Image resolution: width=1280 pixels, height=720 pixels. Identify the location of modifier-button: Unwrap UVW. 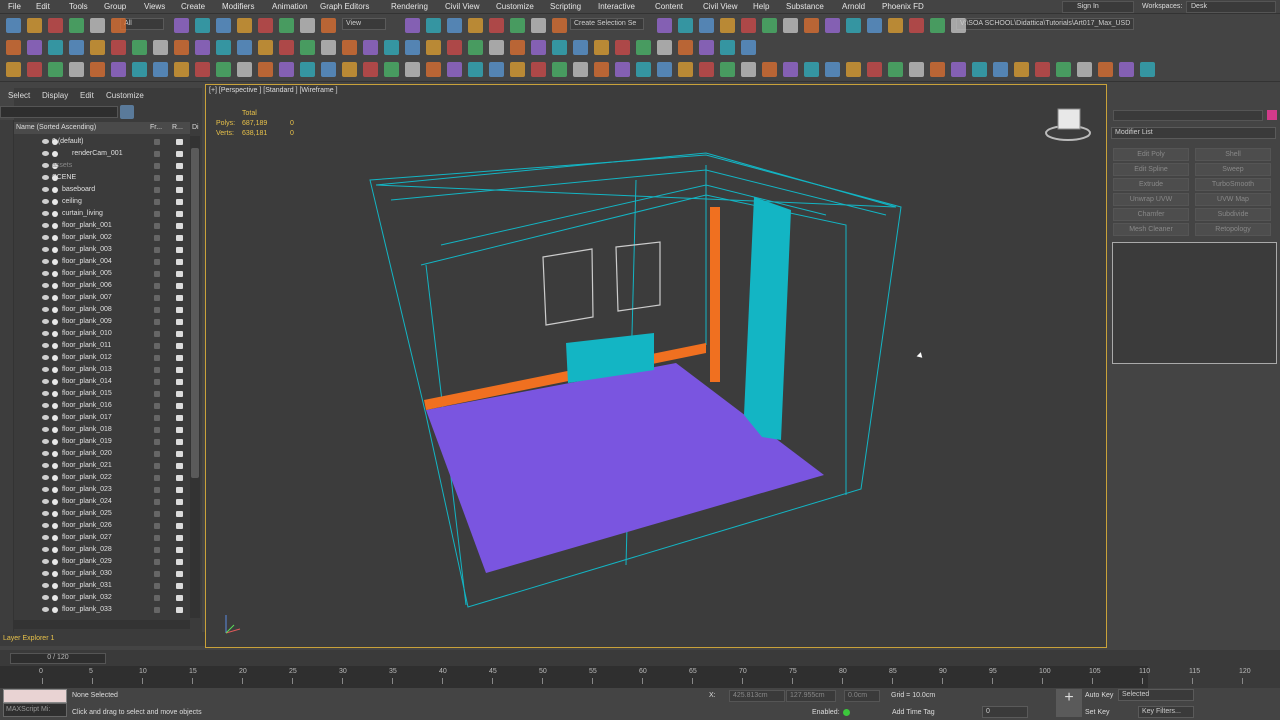
(1151, 199).